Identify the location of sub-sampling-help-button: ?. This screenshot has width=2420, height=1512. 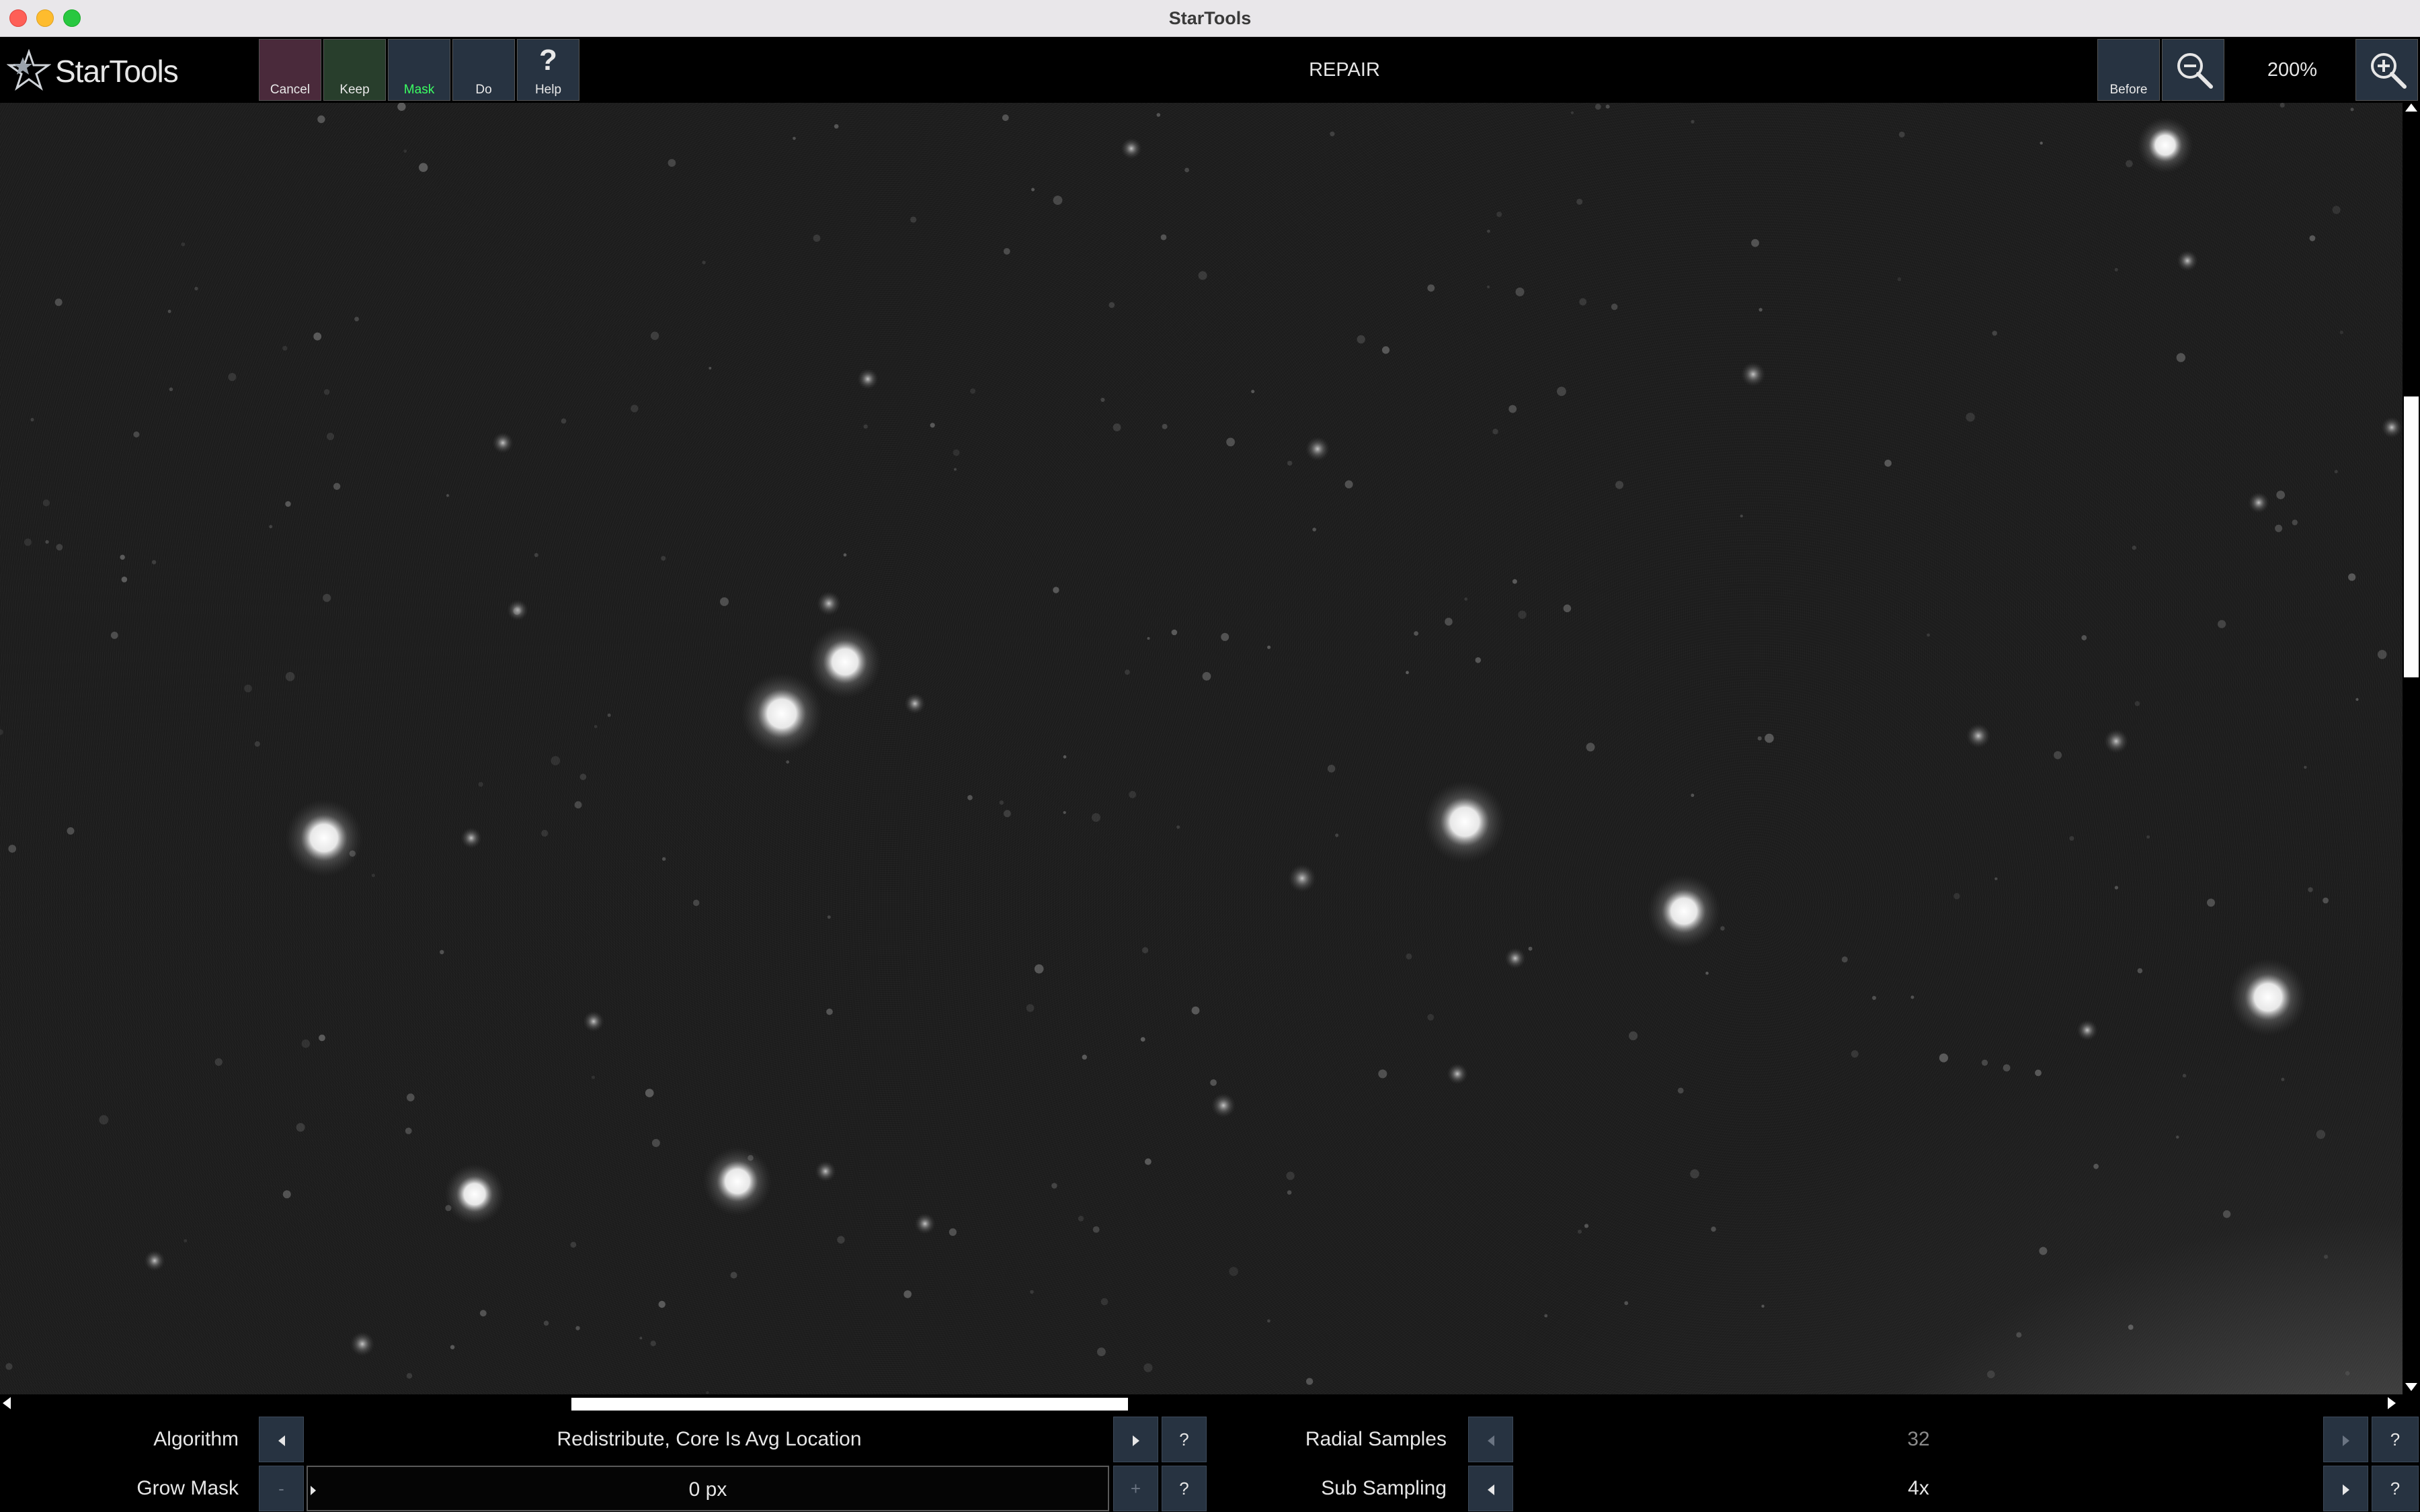
(2395, 1488).